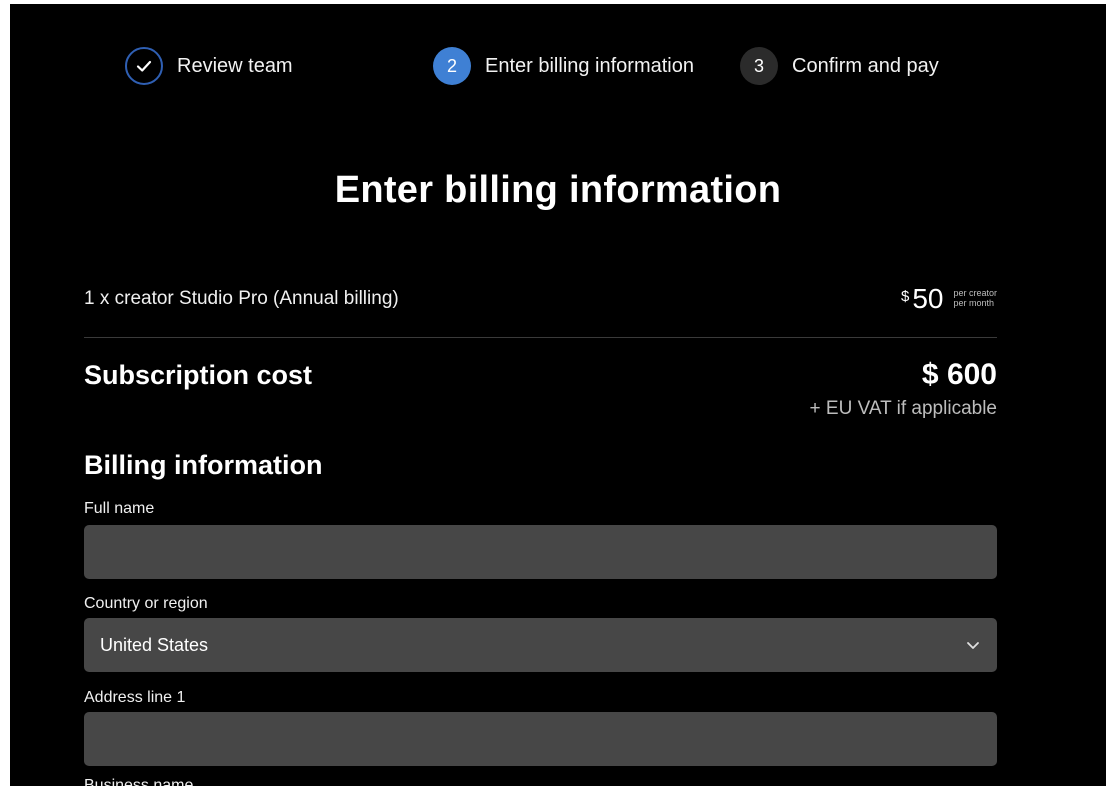  I want to click on price-unit: per creator per month, so click(975, 298).